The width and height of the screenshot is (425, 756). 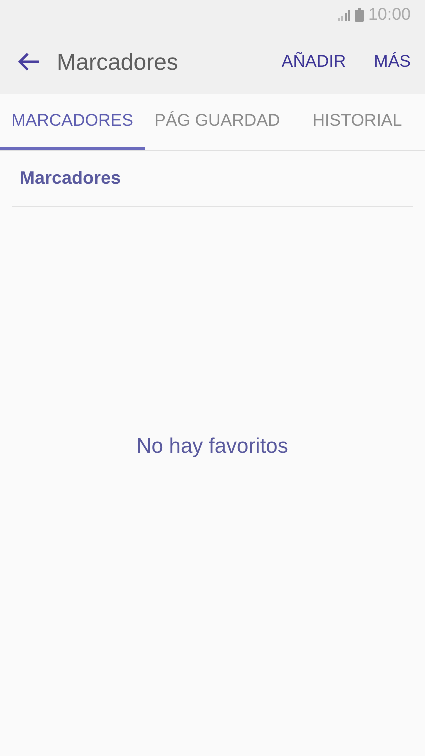 I want to click on tab: PÁG GUARDAD, so click(x=217, y=122).